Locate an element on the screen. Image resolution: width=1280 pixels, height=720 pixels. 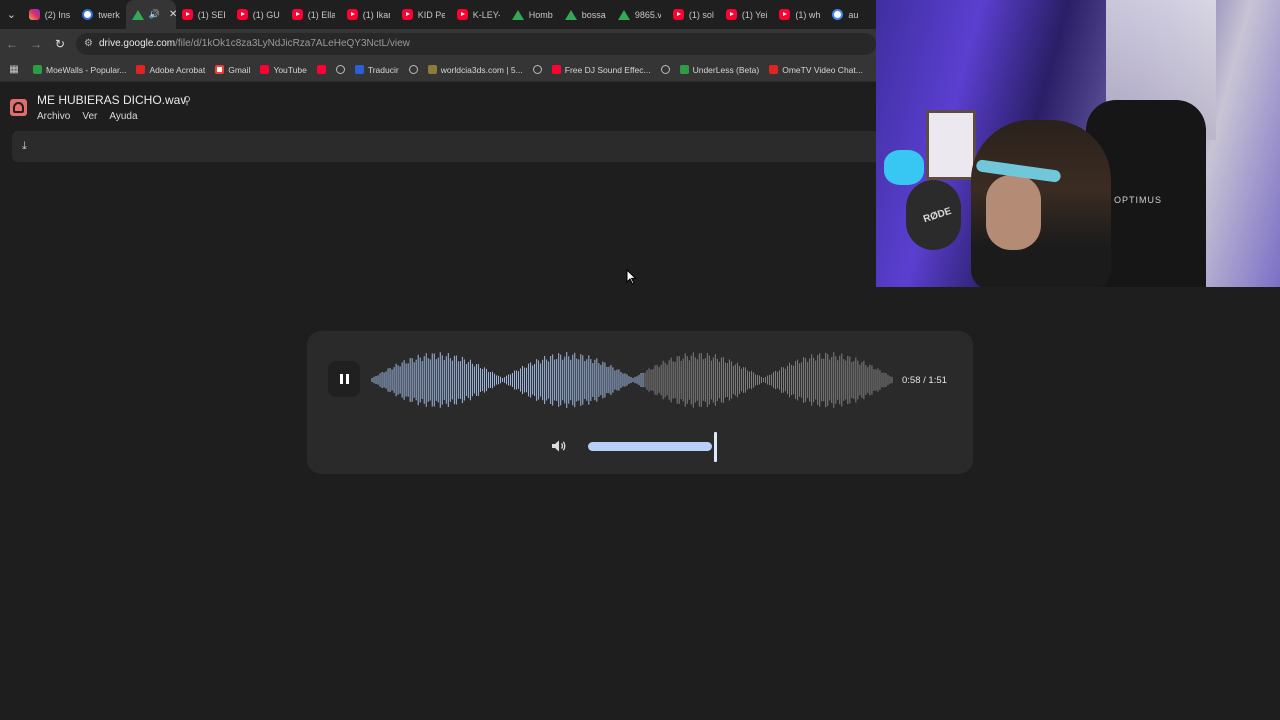
reload-icon: ↻ is located at coordinates (60, 43).